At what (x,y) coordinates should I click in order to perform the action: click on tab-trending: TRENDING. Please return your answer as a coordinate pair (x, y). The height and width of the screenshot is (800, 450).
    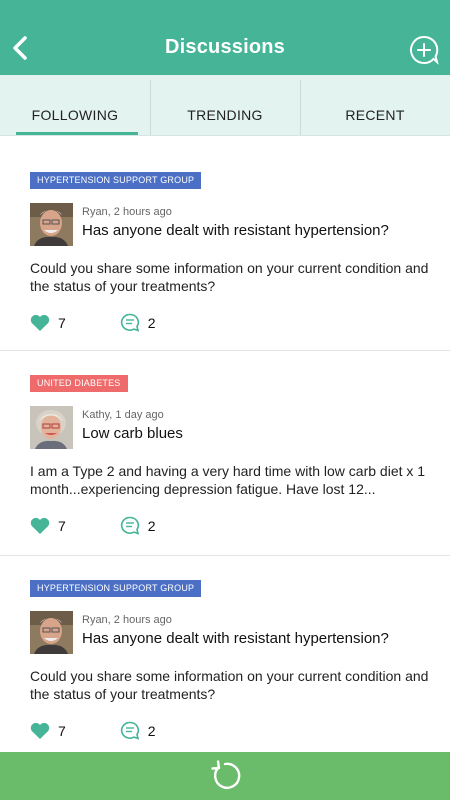
    Looking at the image, I should click on (225, 105).